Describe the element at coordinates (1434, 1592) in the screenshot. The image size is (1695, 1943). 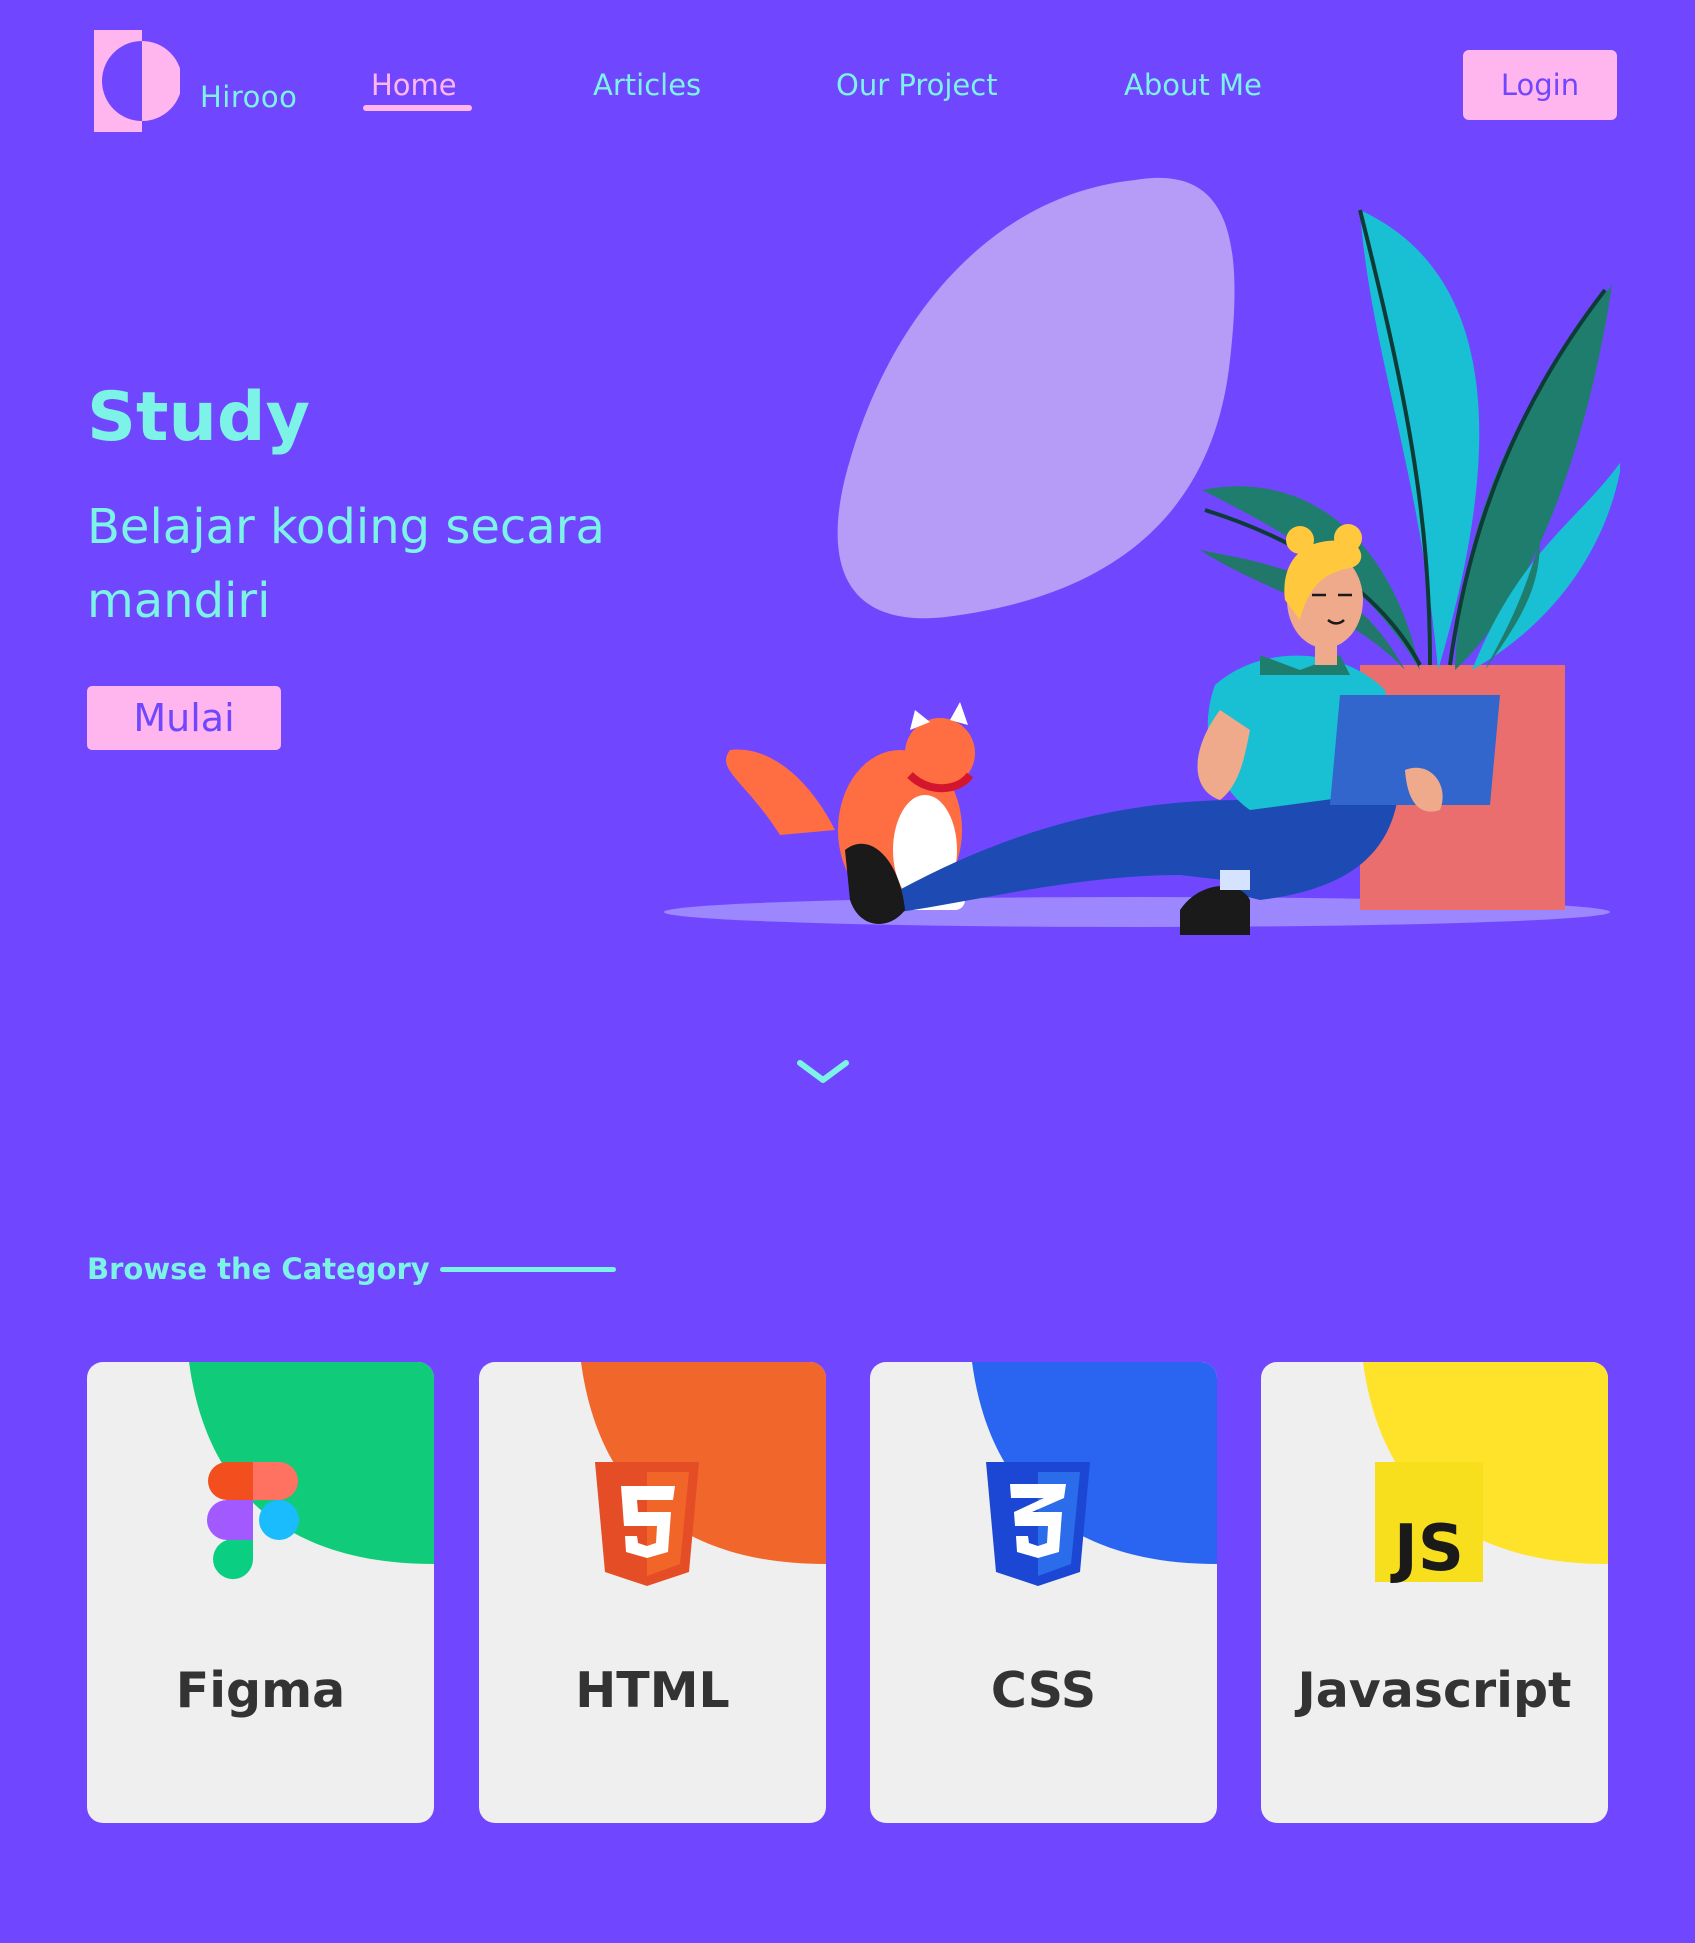
I see `category-card-javascript: JS Javascript` at that location.